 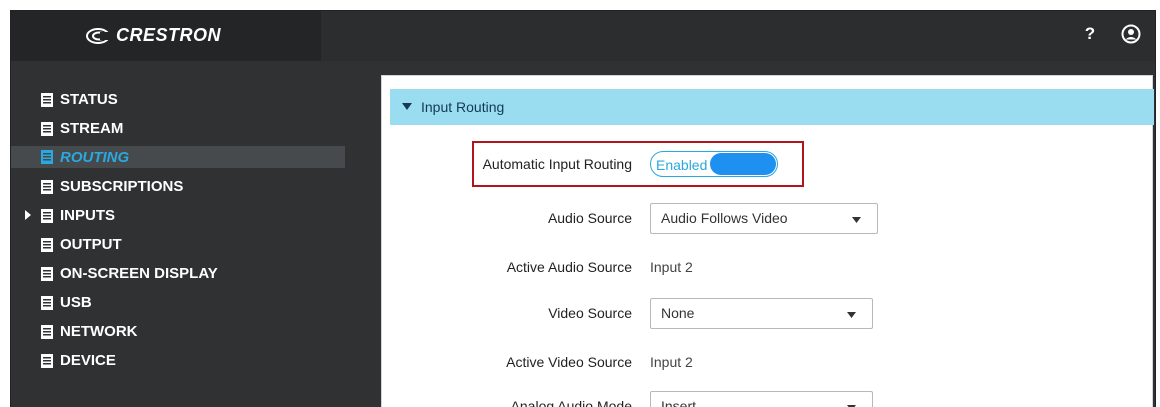 What do you see at coordinates (724, 218) in the screenshot?
I see `audio-source-value: Audio Follows Video` at bounding box center [724, 218].